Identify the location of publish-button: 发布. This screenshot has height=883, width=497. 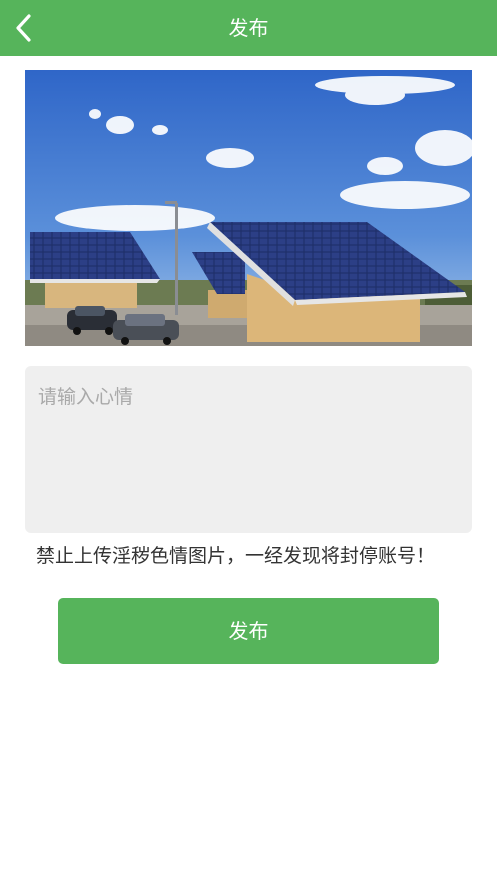
(248, 631).